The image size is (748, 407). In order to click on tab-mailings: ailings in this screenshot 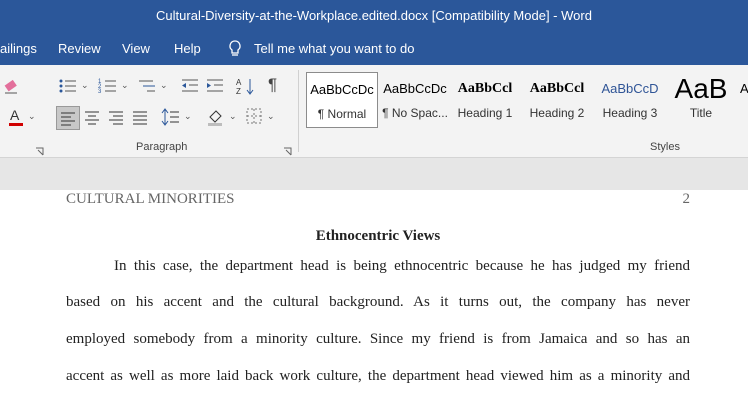, I will do `click(18, 48)`.